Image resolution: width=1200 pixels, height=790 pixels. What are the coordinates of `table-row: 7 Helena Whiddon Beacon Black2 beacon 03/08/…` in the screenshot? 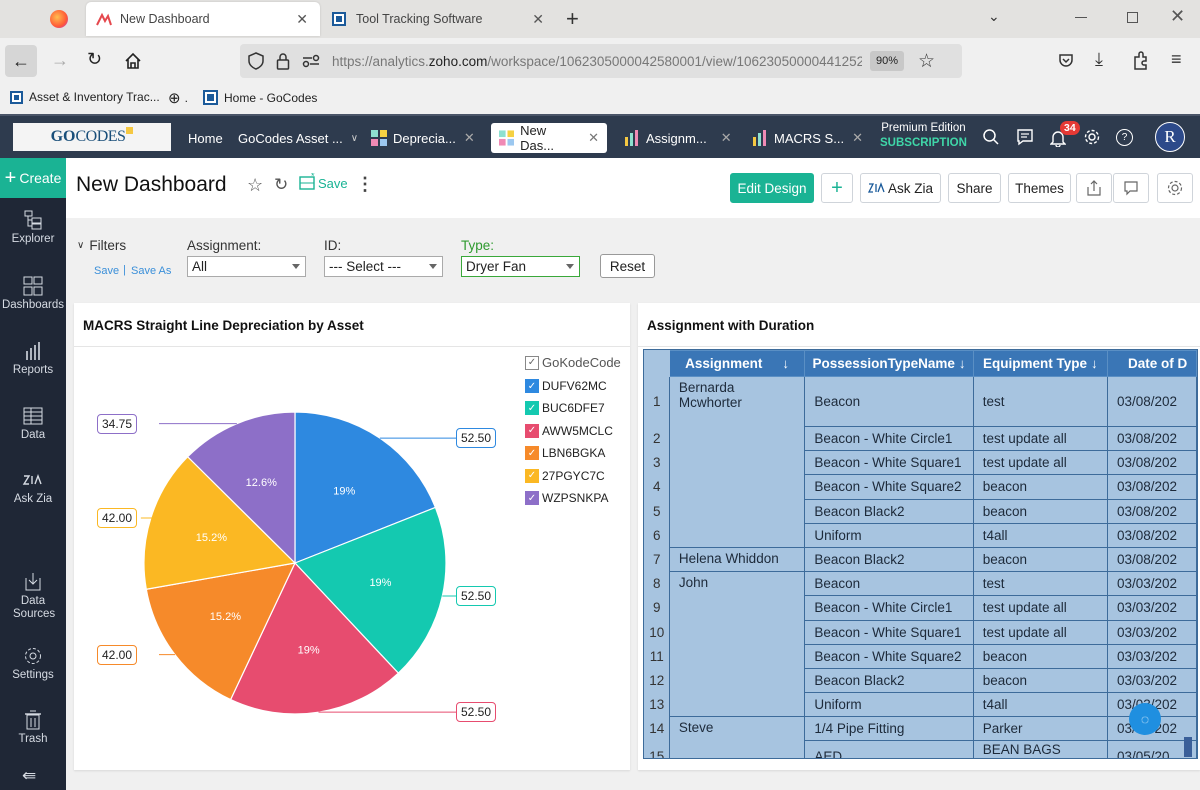 It's located at (920, 559).